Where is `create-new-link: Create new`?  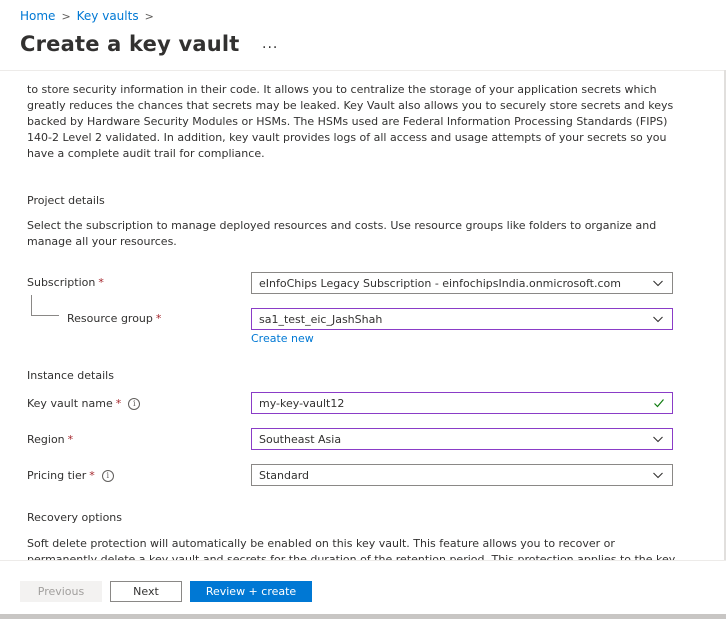 create-new-link: Create new is located at coordinates (282, 338).